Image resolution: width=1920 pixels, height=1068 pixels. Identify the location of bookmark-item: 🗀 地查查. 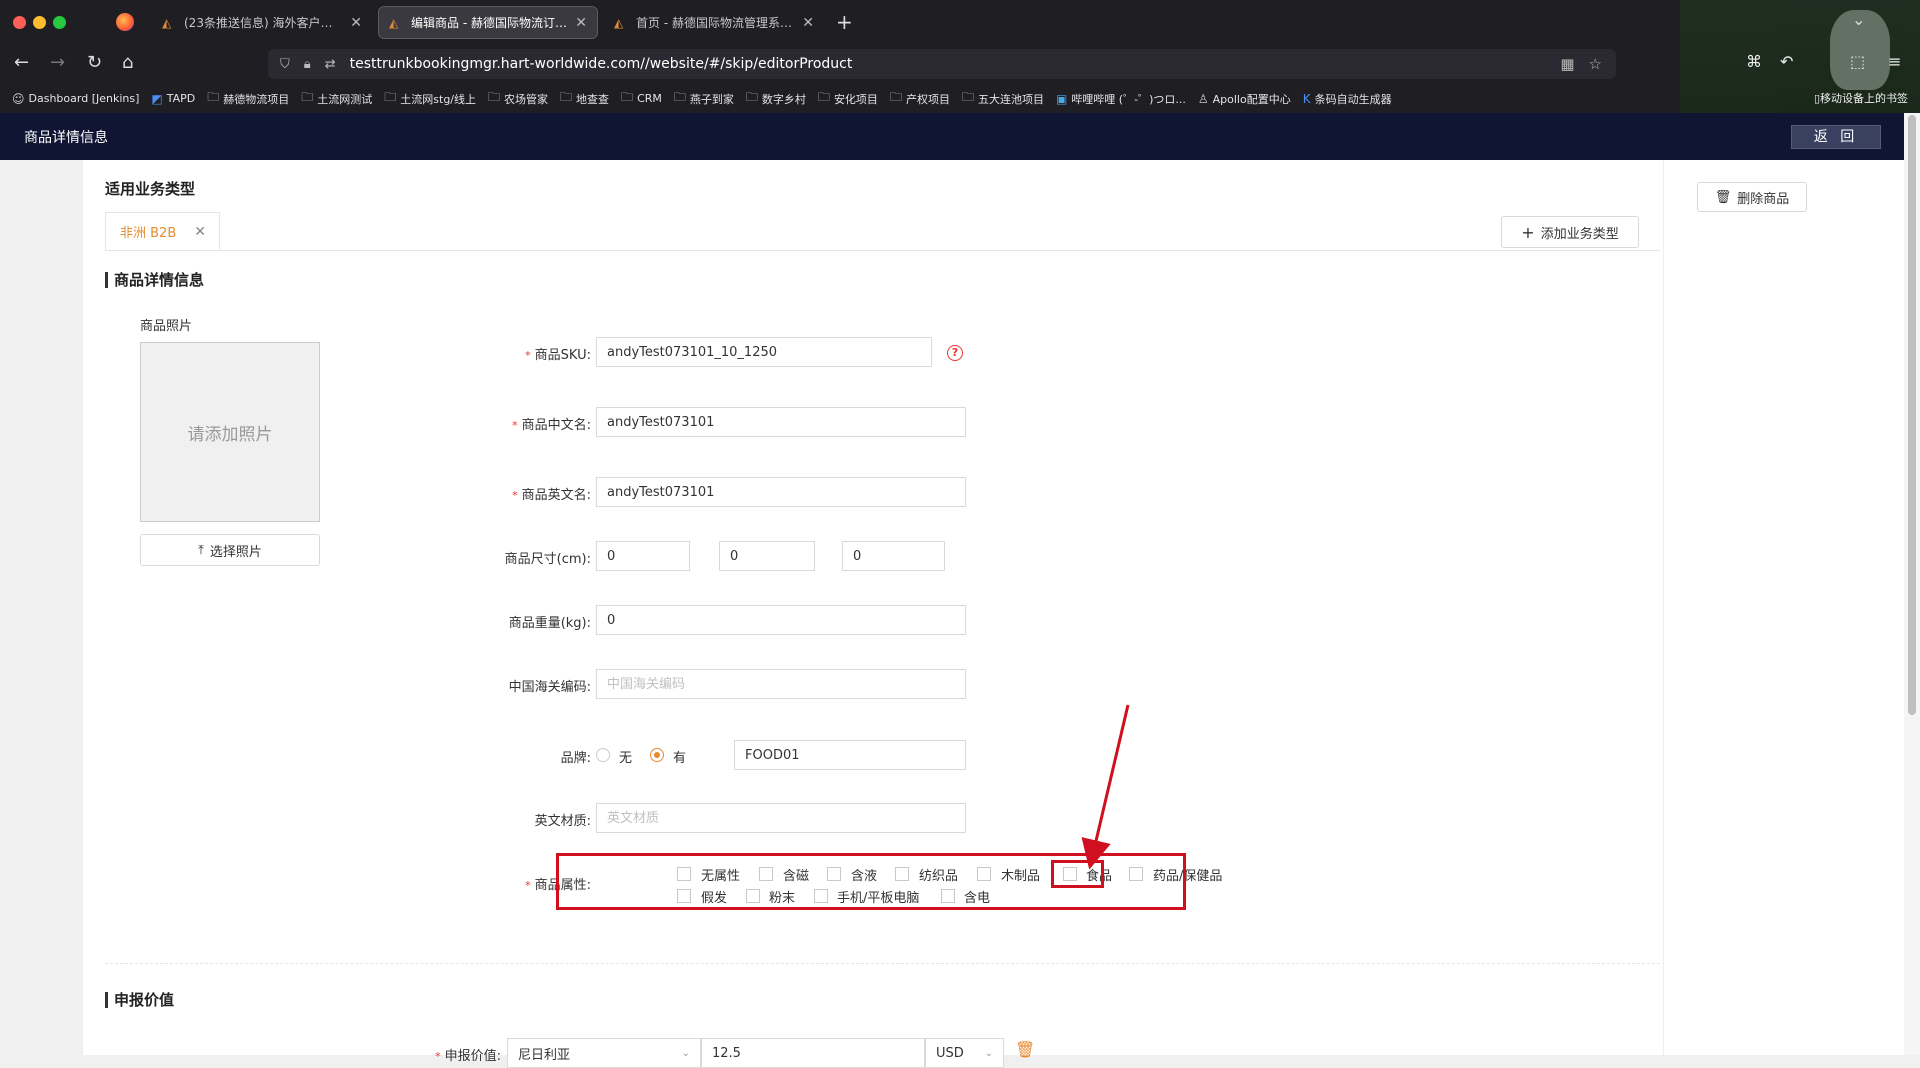
(584, 98).